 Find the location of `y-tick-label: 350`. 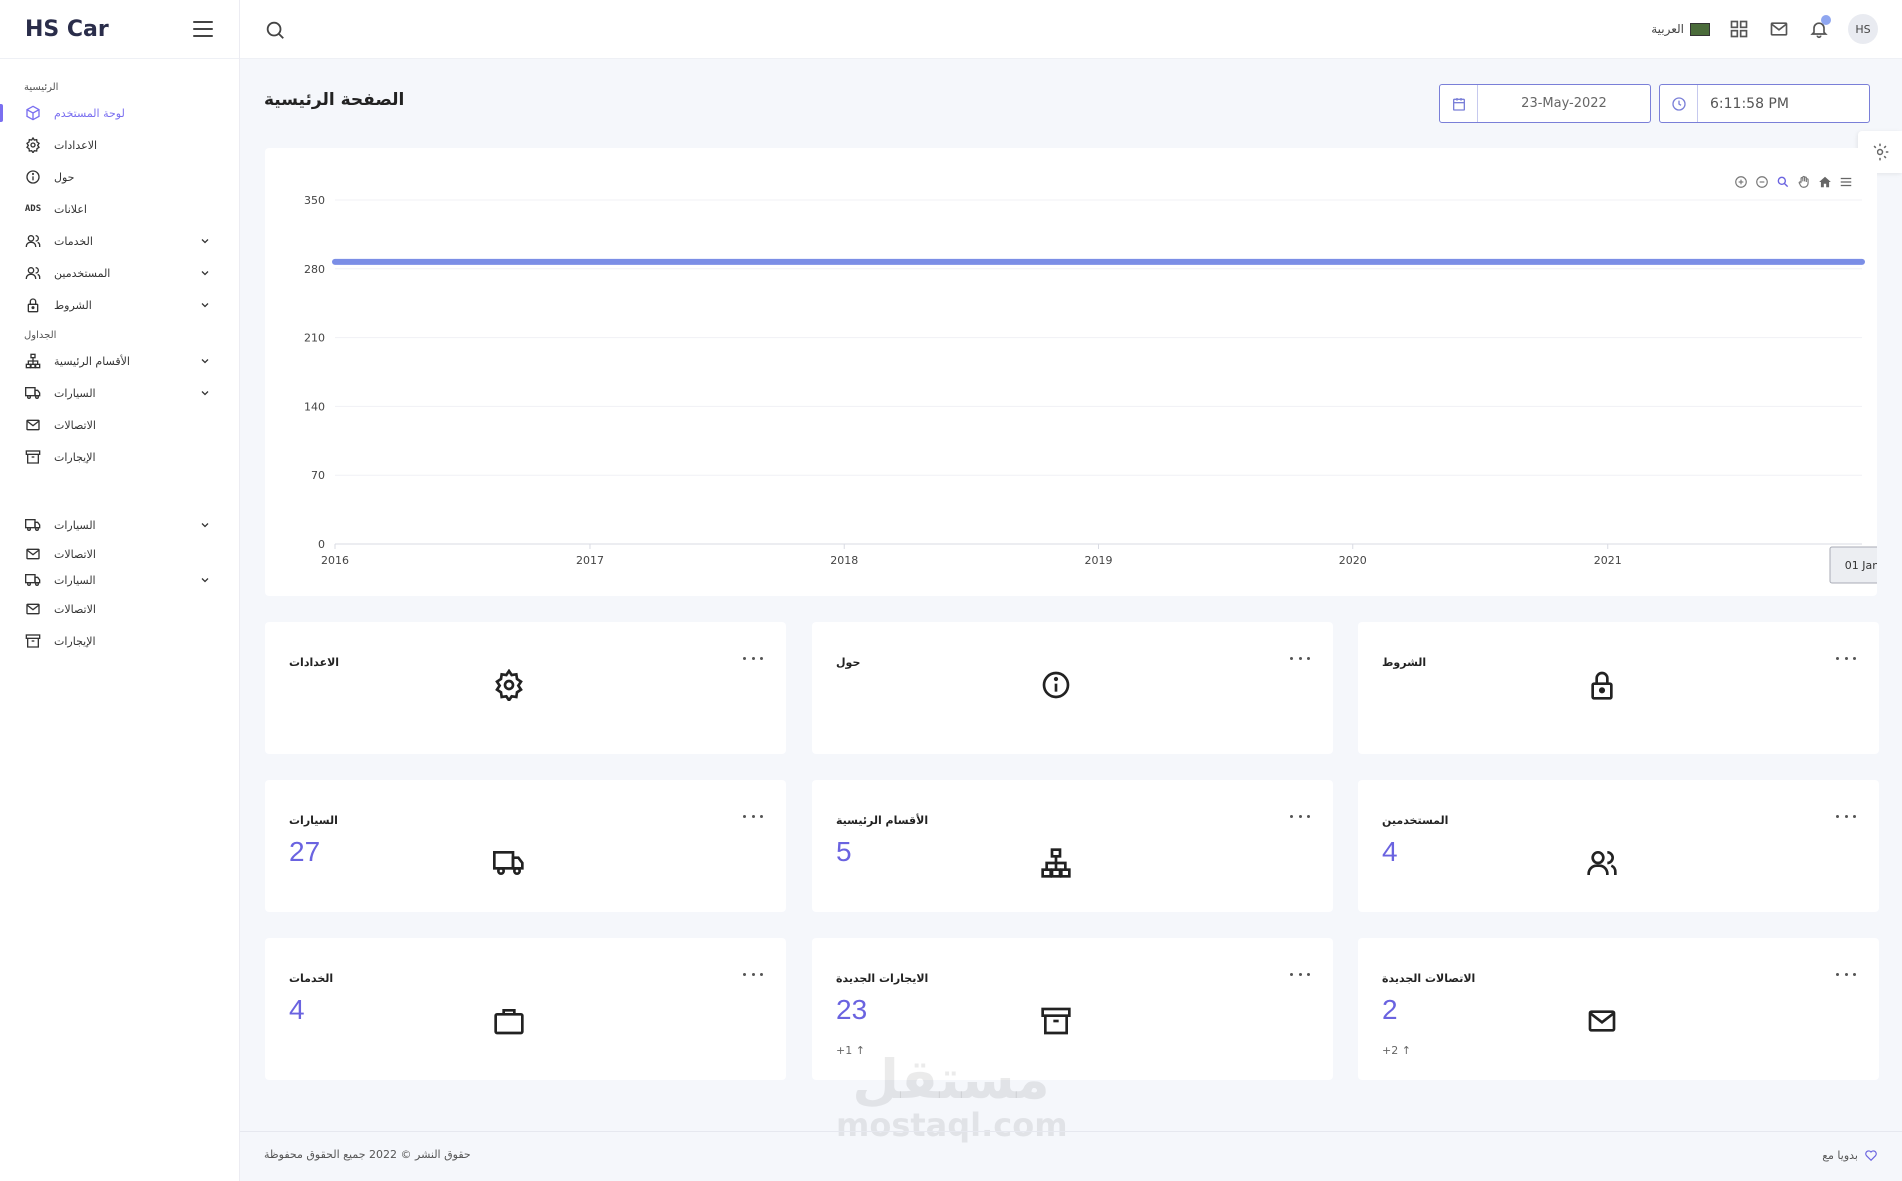

y-tick-label: 350 is located at coordinates (314, 200).